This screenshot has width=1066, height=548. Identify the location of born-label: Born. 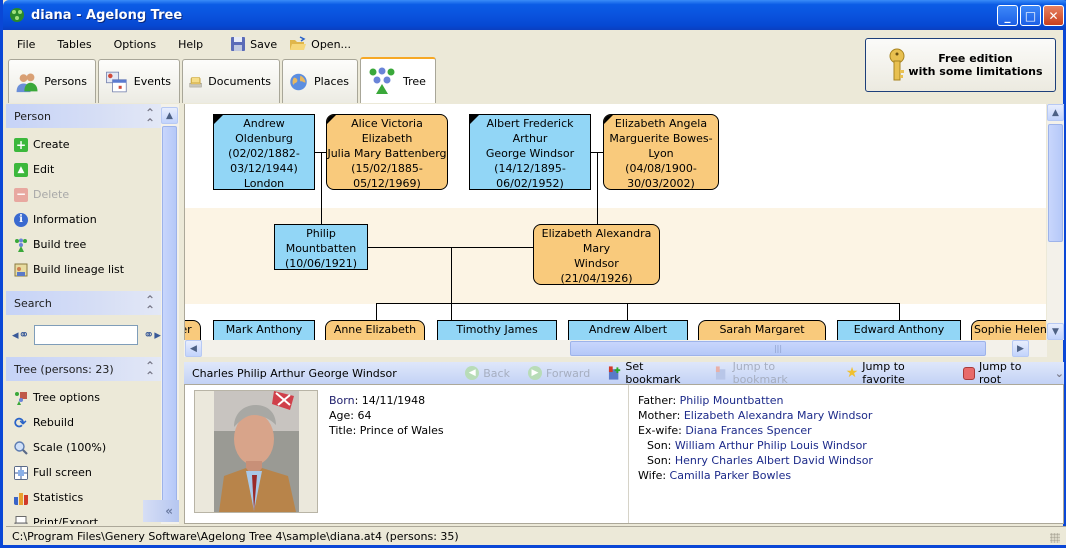
(342, 400).